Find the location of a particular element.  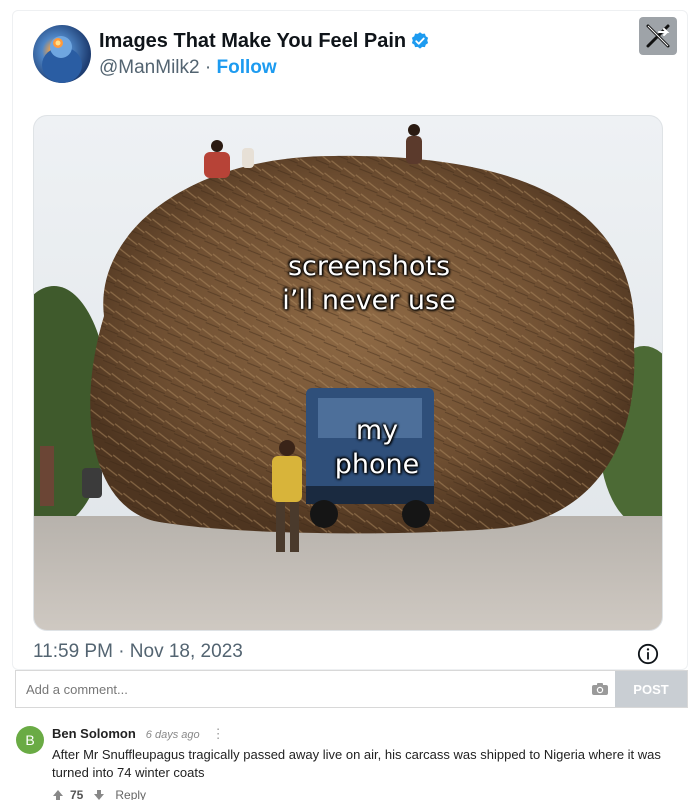

camera-icon is located at coordinates (600, 689).